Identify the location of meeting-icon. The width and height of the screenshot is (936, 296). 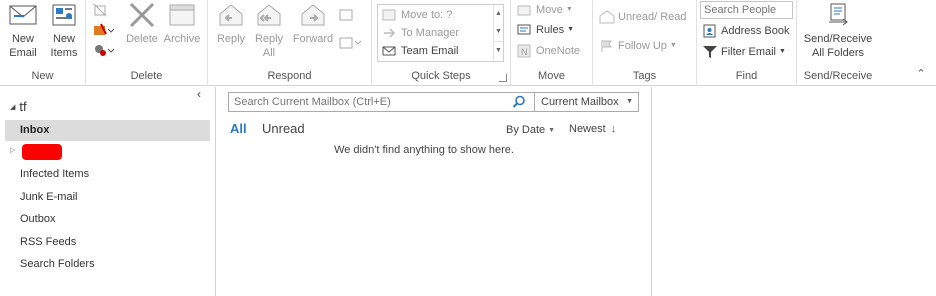
(346, 15).